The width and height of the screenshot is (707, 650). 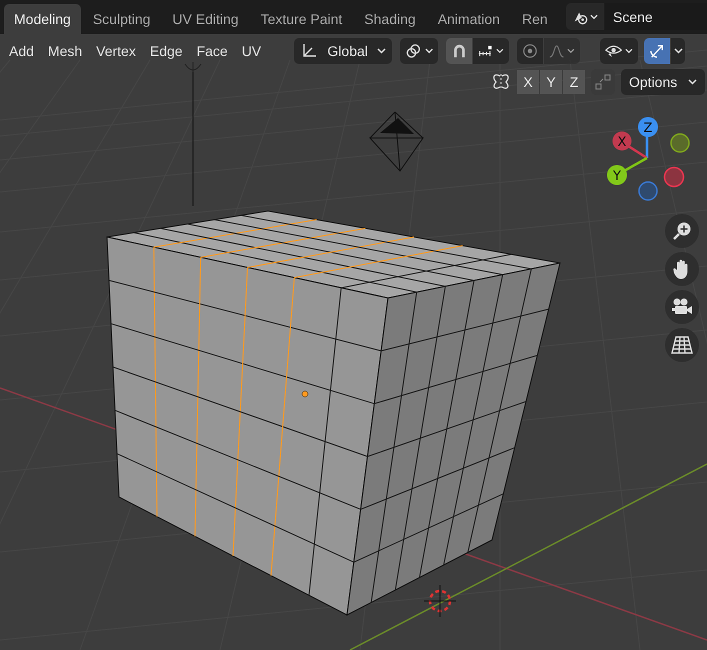 I want to click on workspace-tab: Modeling, so click(x=42, y=19).